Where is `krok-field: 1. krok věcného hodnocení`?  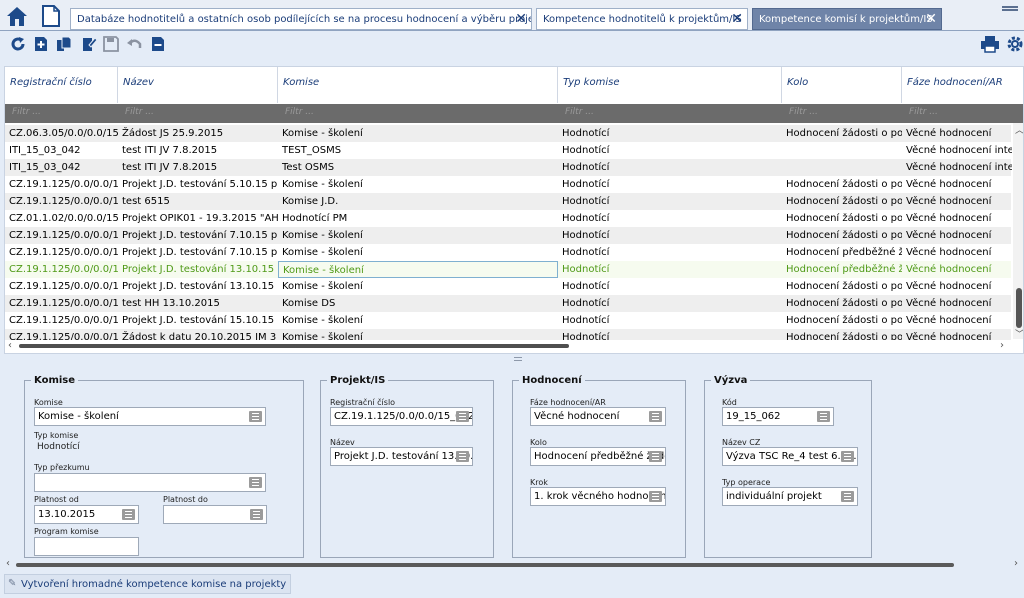
krok-field: 1. krok věcného hodnocení is located at coordinates (598, 496).